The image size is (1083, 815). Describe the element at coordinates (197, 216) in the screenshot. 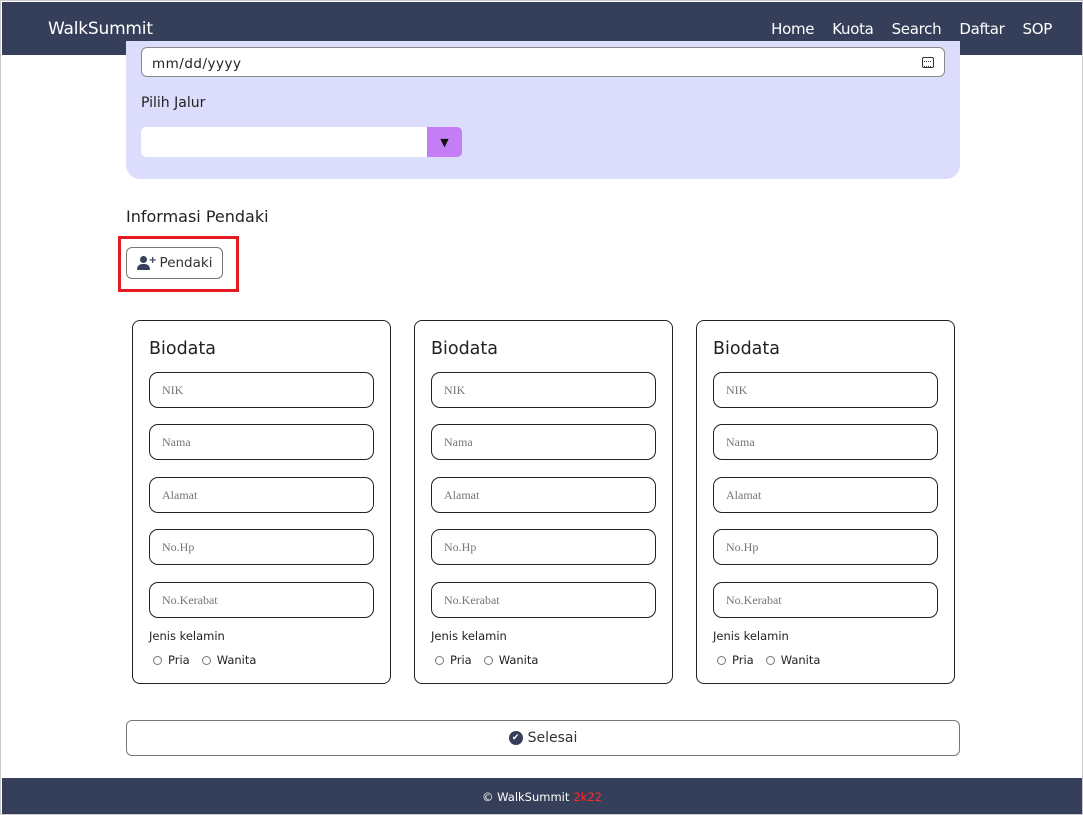

I see `section-title: Informasi Pendaki` at that location.